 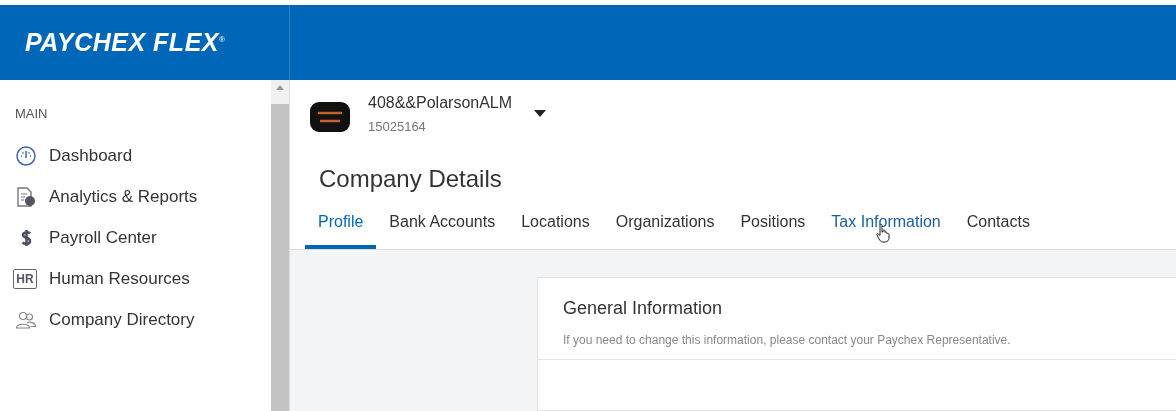 What do you see at coordinates (998, 228) in the screenshot?
I see `tab: Contacts` at bounding box center [998, 228].